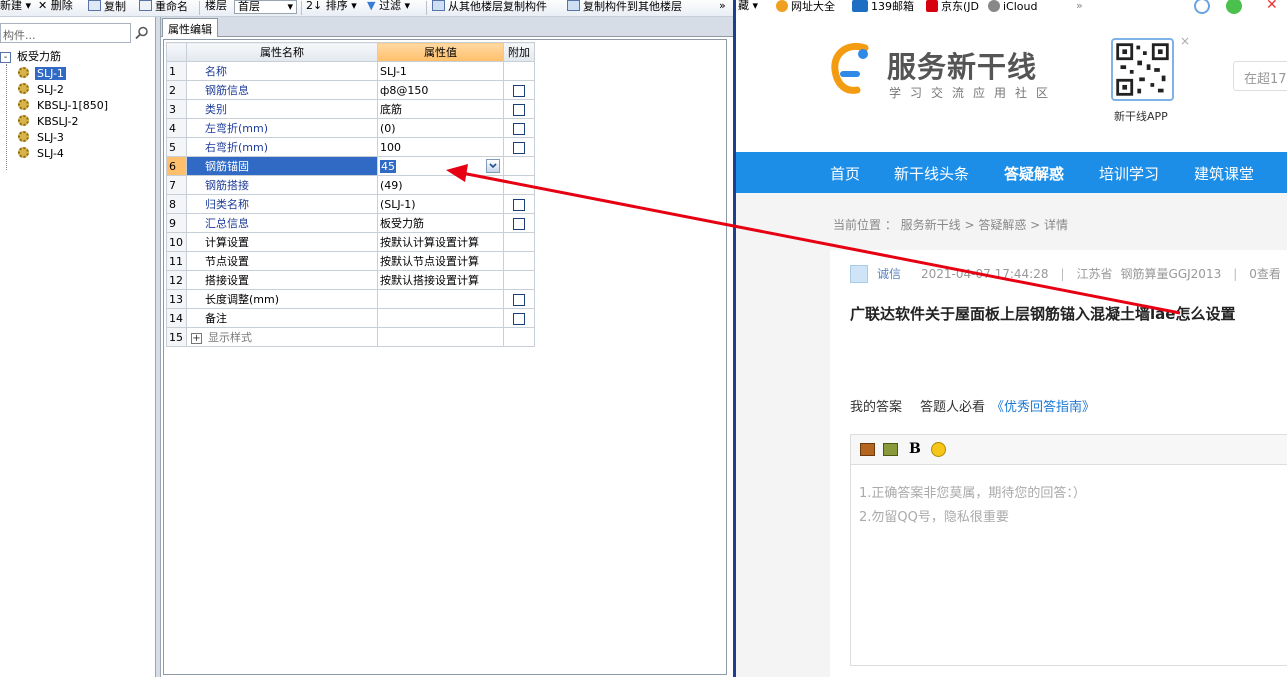 The height and width of the screenshot is (677, 1287). What do you see at coordinates (1034, 173) in the screenshot?
I see `nav-item-qa: 答疑解惑` at bounding box center [1034, 173].